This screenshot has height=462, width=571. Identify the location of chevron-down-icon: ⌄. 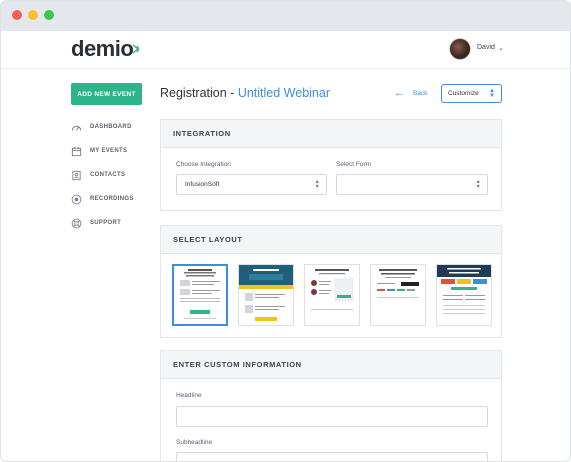
(501, 48).